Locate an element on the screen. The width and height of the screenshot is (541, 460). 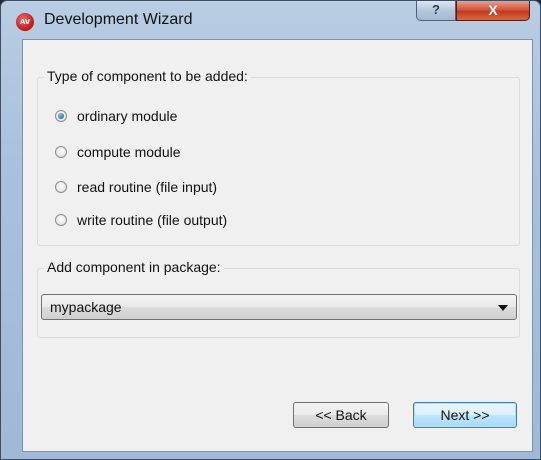
next-button: Next >> is located at coordinates (465, 415).